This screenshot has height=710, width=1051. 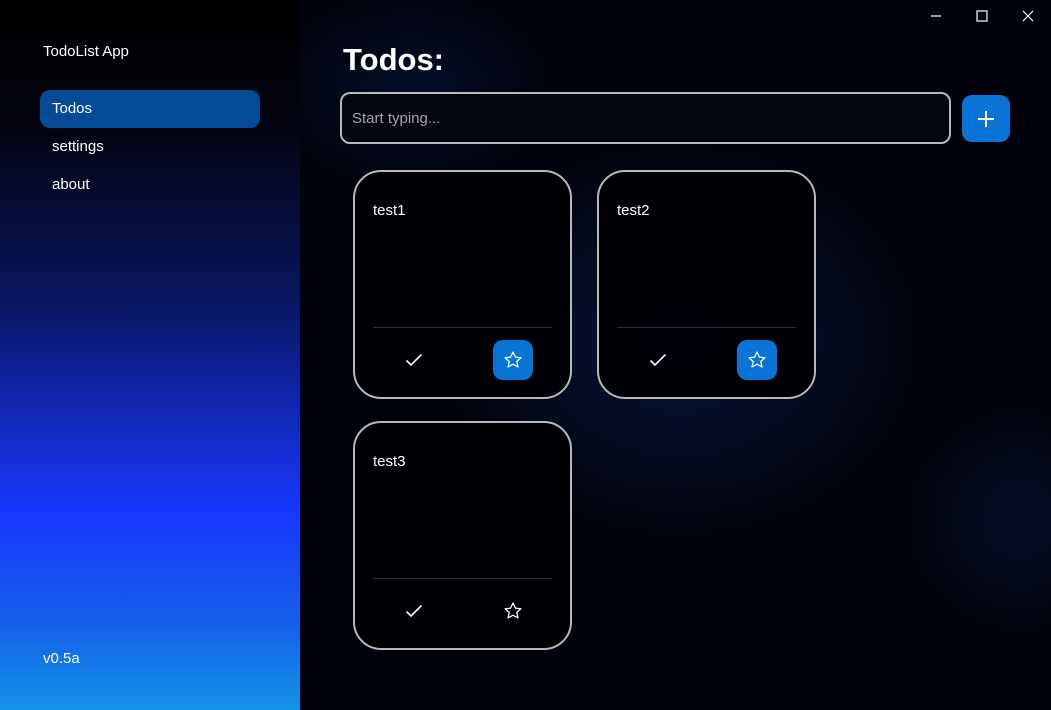 I want to click on sidebar-nav: Todos settings about, so click(x=150, y=147).